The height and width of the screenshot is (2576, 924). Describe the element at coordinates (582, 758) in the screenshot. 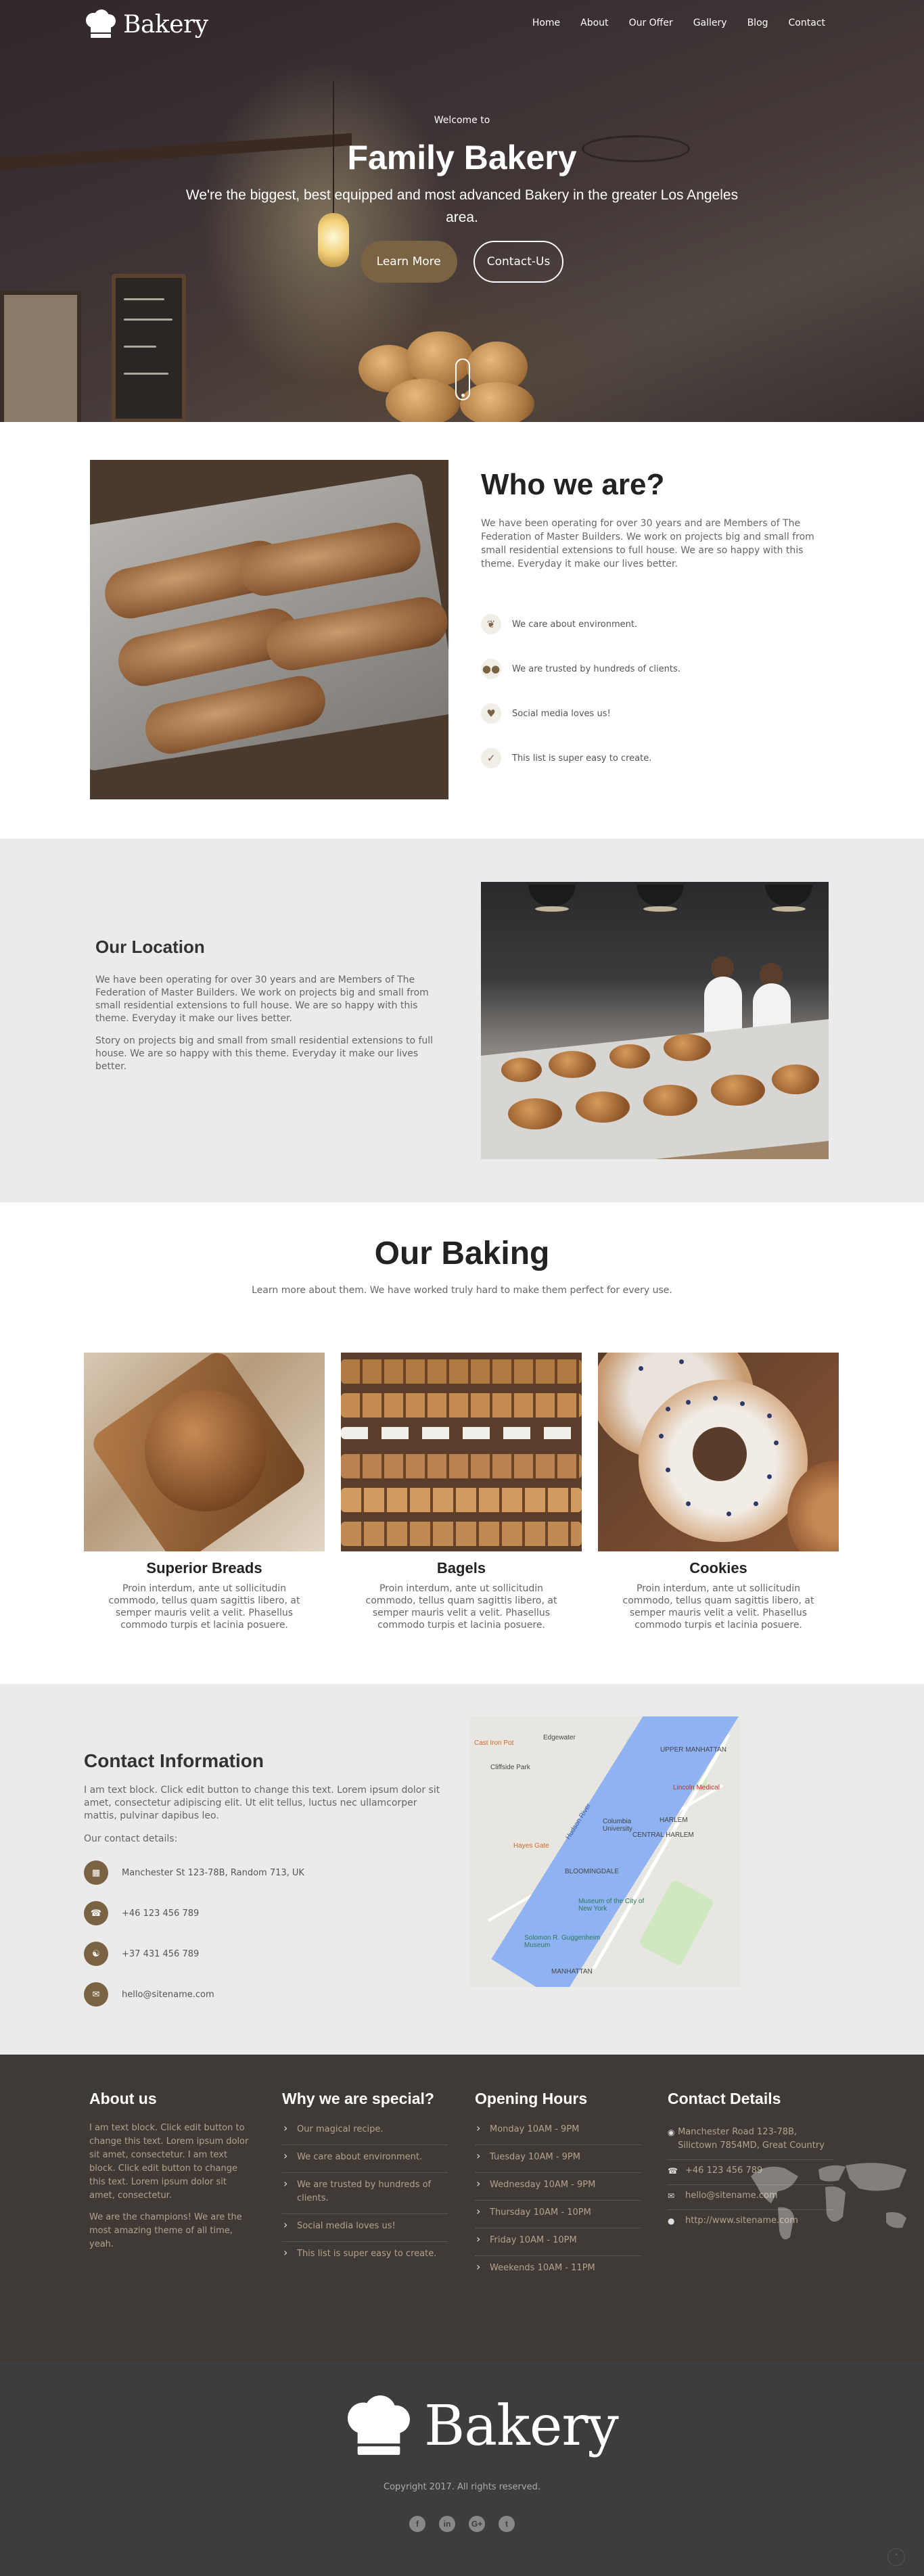

I see `feature-text: This list is super easy to create.` at that location.